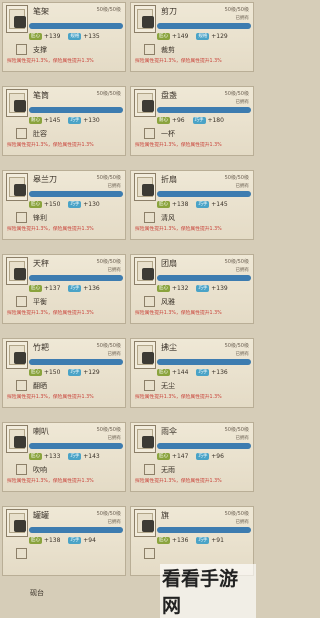 The width and height of the screenshot is (320, 618). I want to click on item-name: 天秤, so click(41, 263).